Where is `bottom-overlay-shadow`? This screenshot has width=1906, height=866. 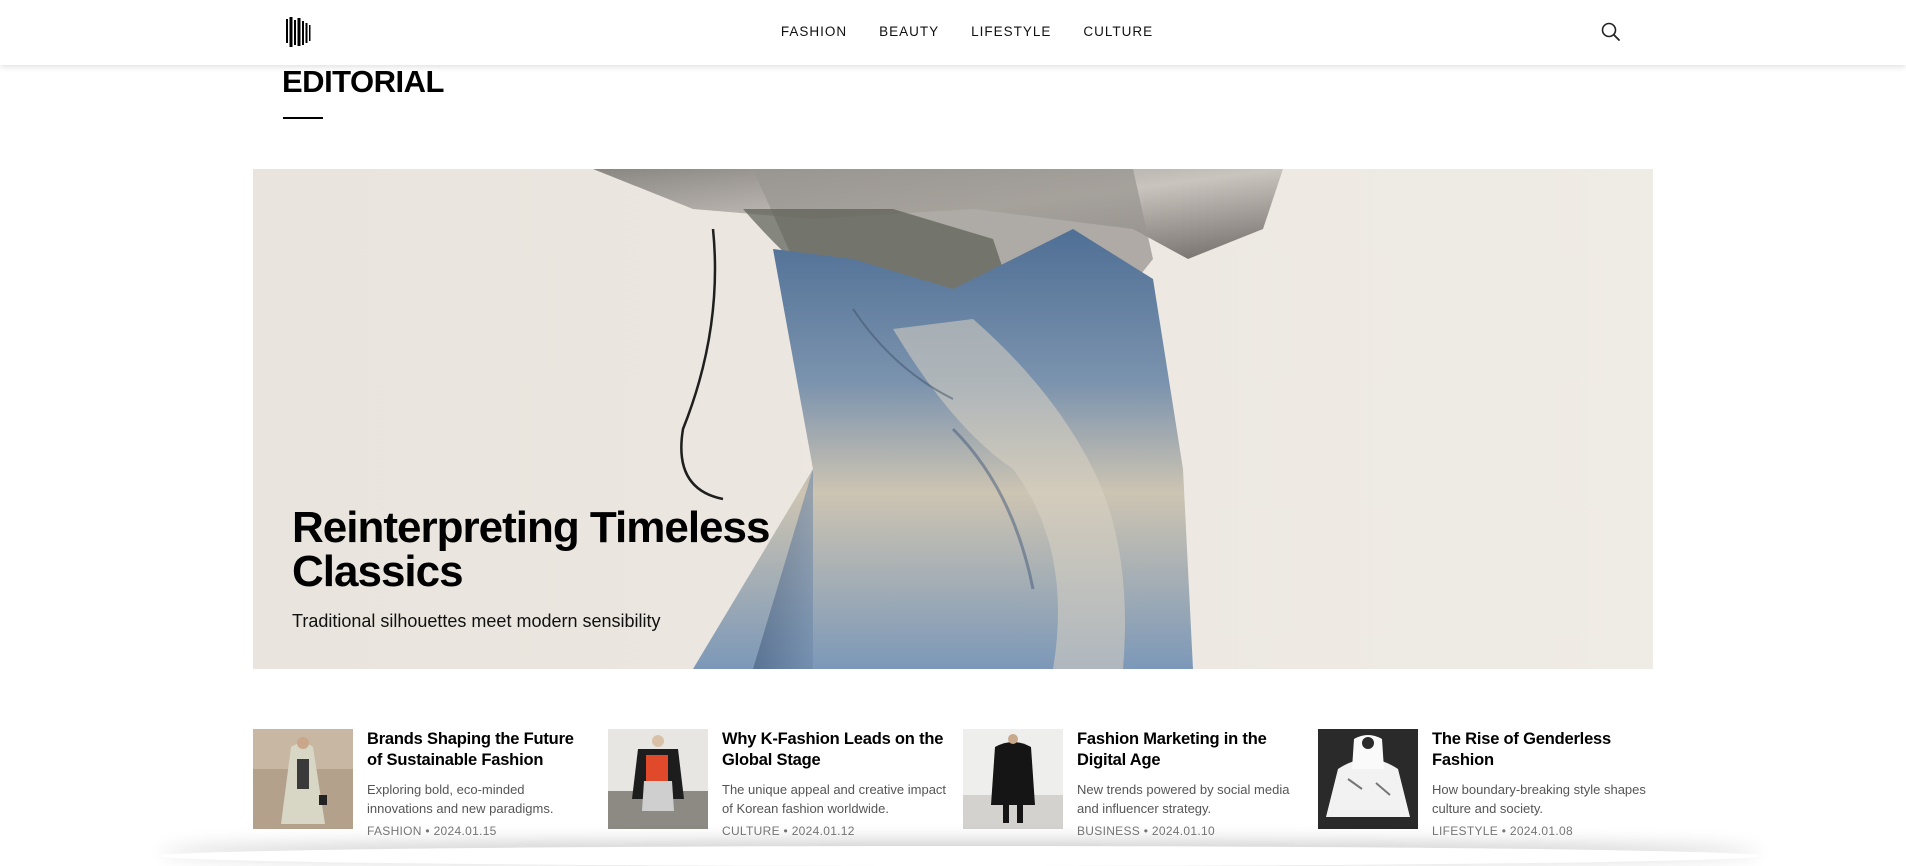
bottom-overlay-shadow is located at coordinates (960, 856).